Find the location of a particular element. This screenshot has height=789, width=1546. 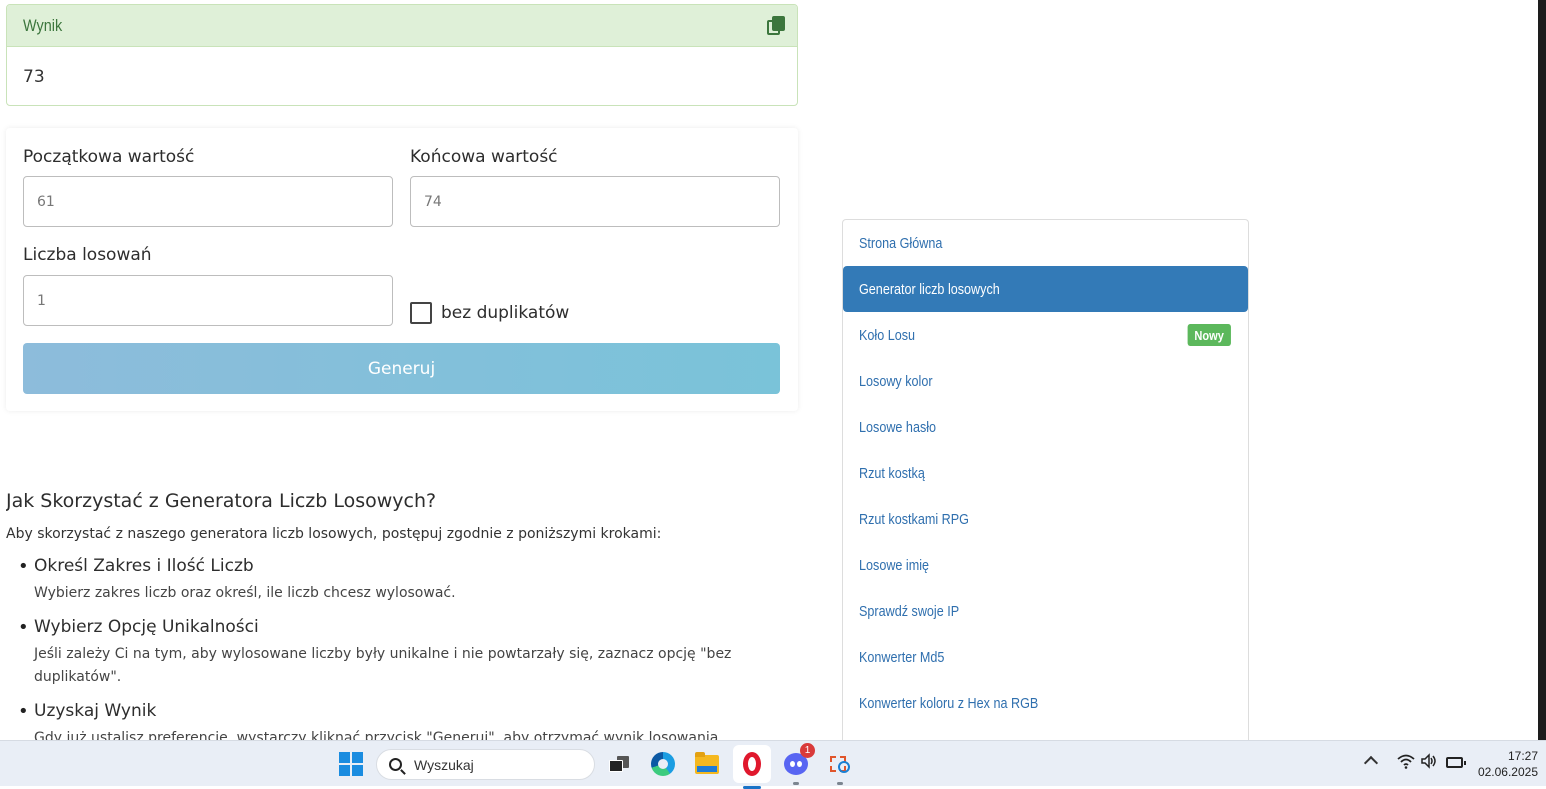

sidebar-item-label: Rzut kostkami RPG is located at coordinates (914, 519).